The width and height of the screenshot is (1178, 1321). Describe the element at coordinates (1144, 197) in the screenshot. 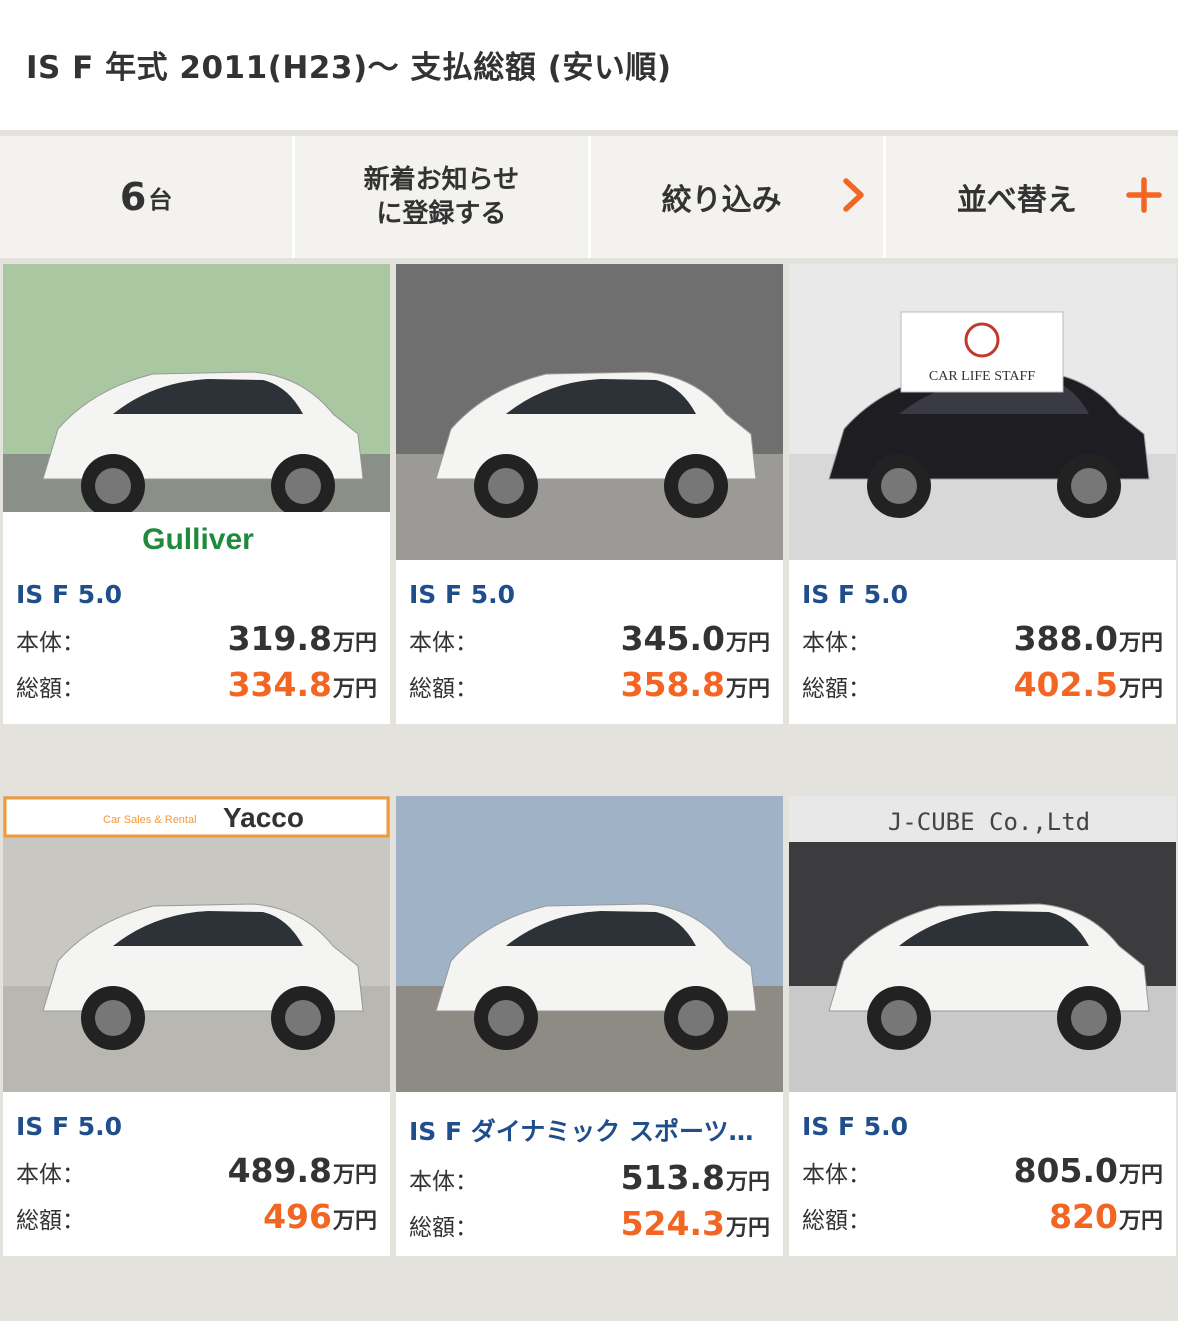

I see `plus-icon` at that location.